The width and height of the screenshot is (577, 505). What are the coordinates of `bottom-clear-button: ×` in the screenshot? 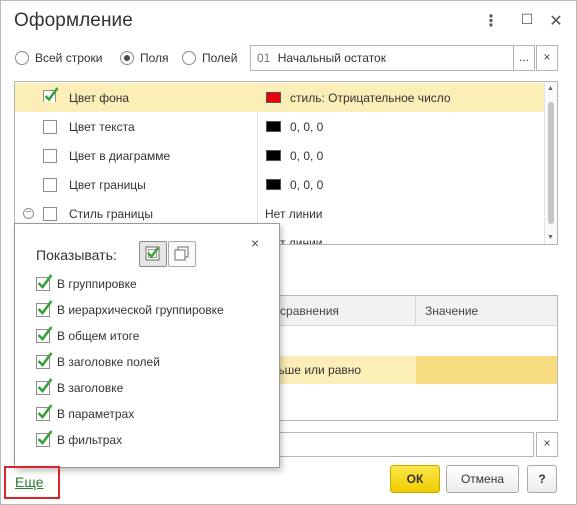 It's located at (547, 444).